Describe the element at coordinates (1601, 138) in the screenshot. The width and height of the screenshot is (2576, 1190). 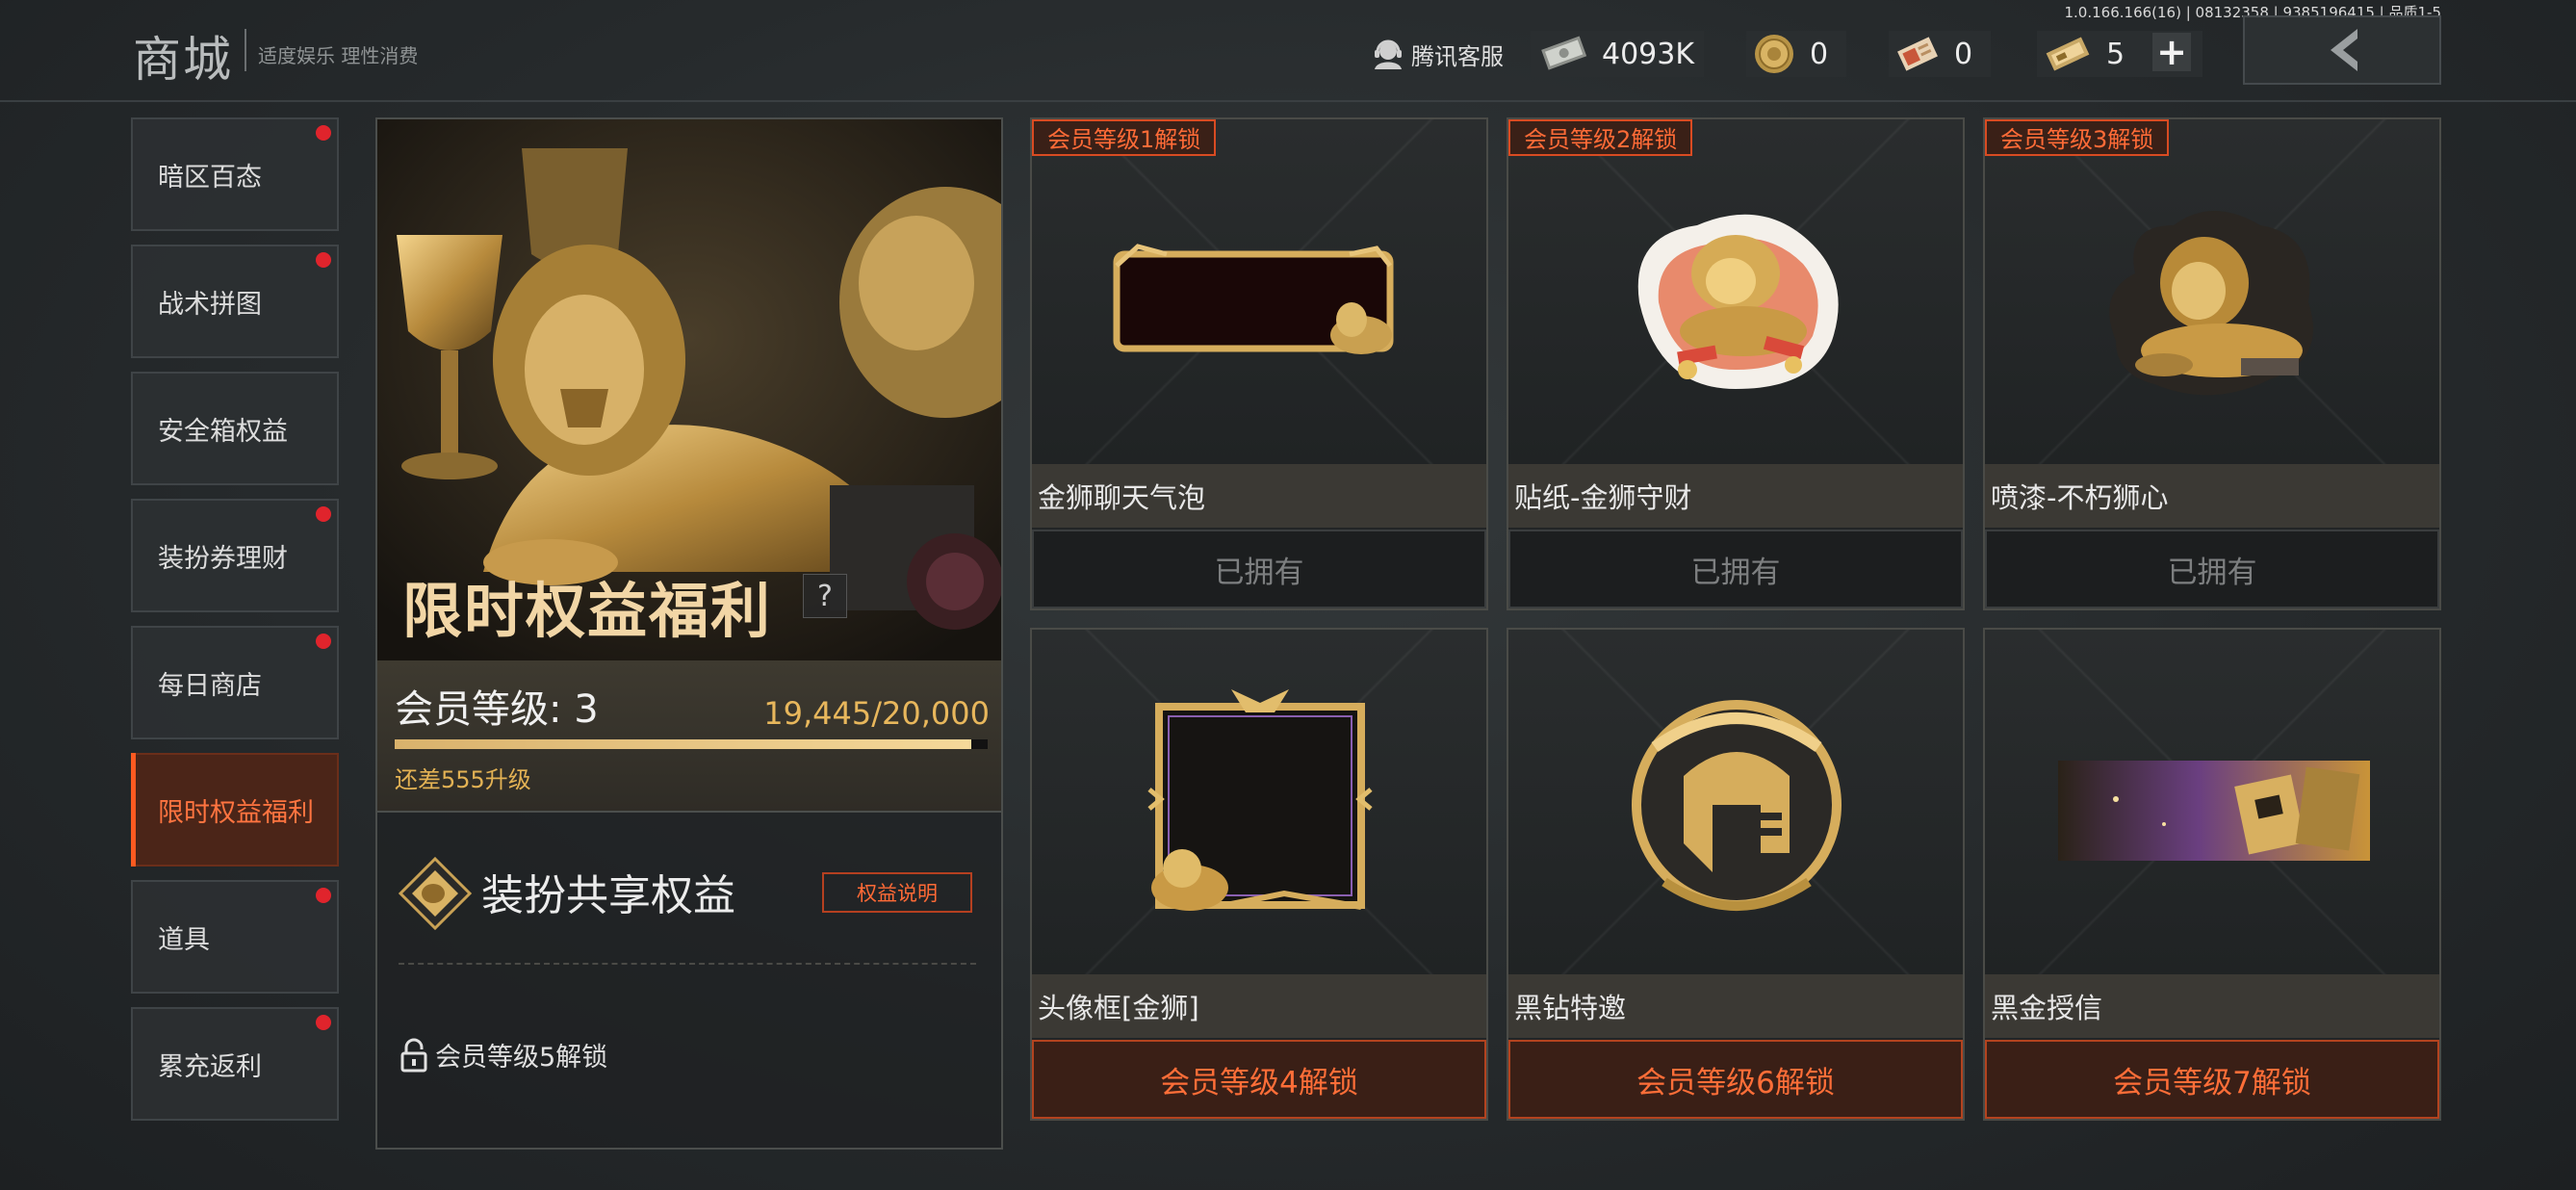
I see `unlock-tag: 会员等级2解锁` at that location.